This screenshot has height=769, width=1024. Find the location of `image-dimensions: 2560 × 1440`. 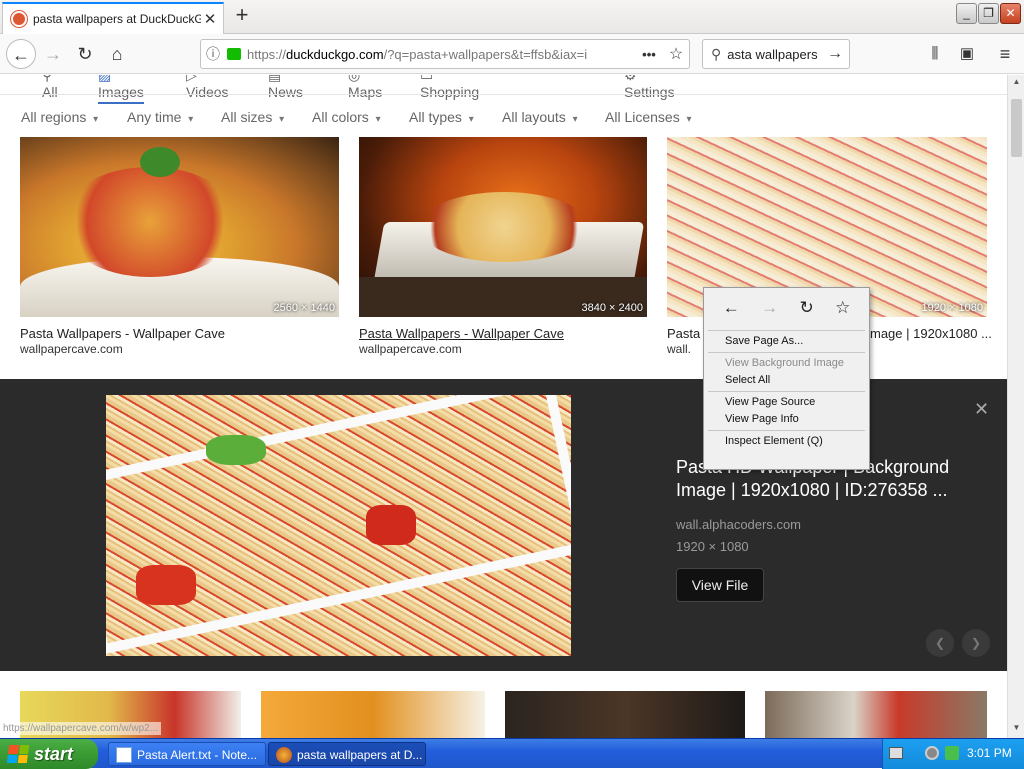

image-dimensions: 2560 × 1440 is located at coordinates (304, 308).